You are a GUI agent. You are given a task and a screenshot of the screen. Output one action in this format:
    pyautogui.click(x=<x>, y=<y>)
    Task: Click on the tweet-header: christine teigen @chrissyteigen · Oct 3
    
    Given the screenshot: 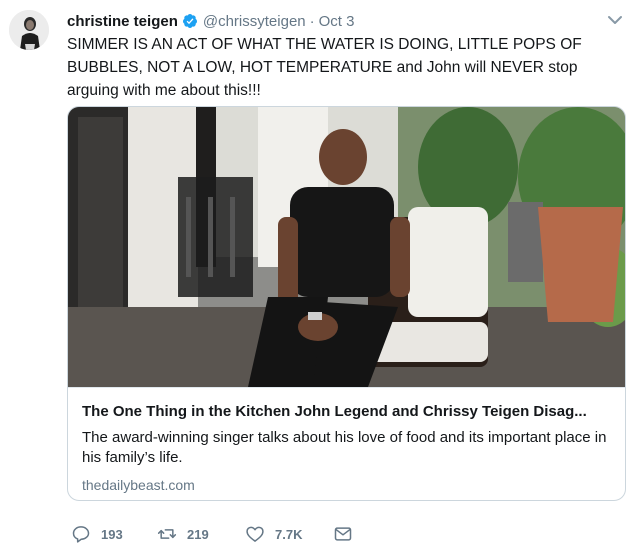 What is the action you would take?
    pyautogui.click(x=211, y=21)
    